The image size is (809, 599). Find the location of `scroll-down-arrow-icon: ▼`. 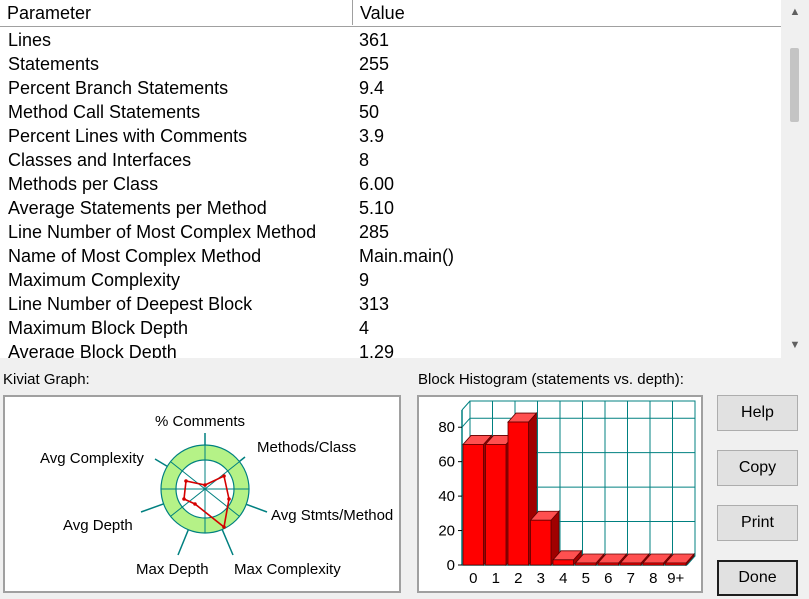

scroll-down-arrow-icon: ▼ is located at coordinates (795, 345).